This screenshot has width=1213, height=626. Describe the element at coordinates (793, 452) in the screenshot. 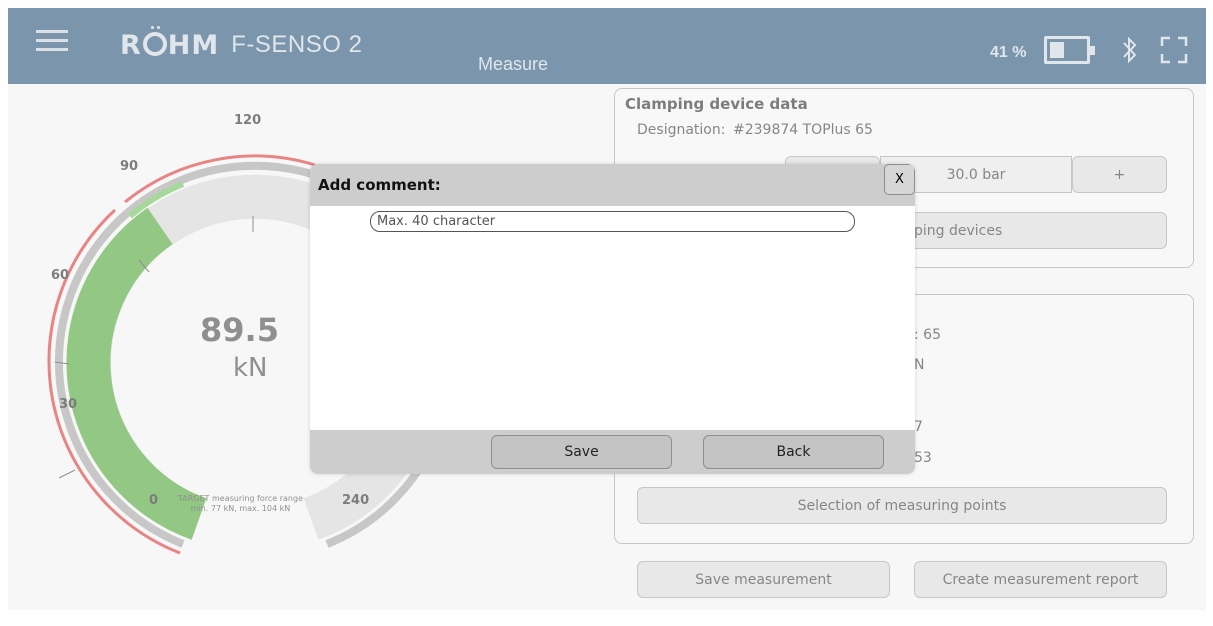

I see `back-button: Back` at that location.